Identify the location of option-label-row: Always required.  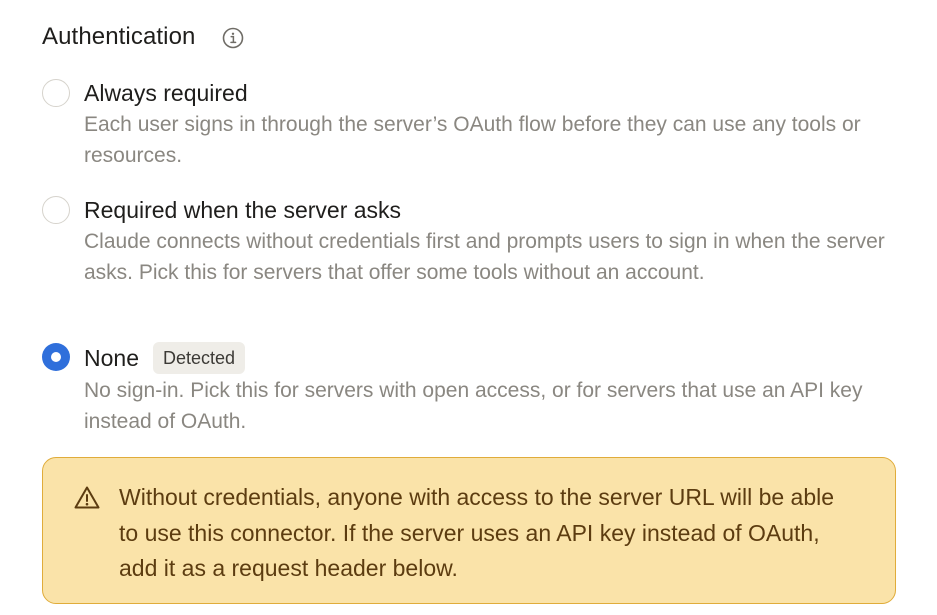
(489, 93).